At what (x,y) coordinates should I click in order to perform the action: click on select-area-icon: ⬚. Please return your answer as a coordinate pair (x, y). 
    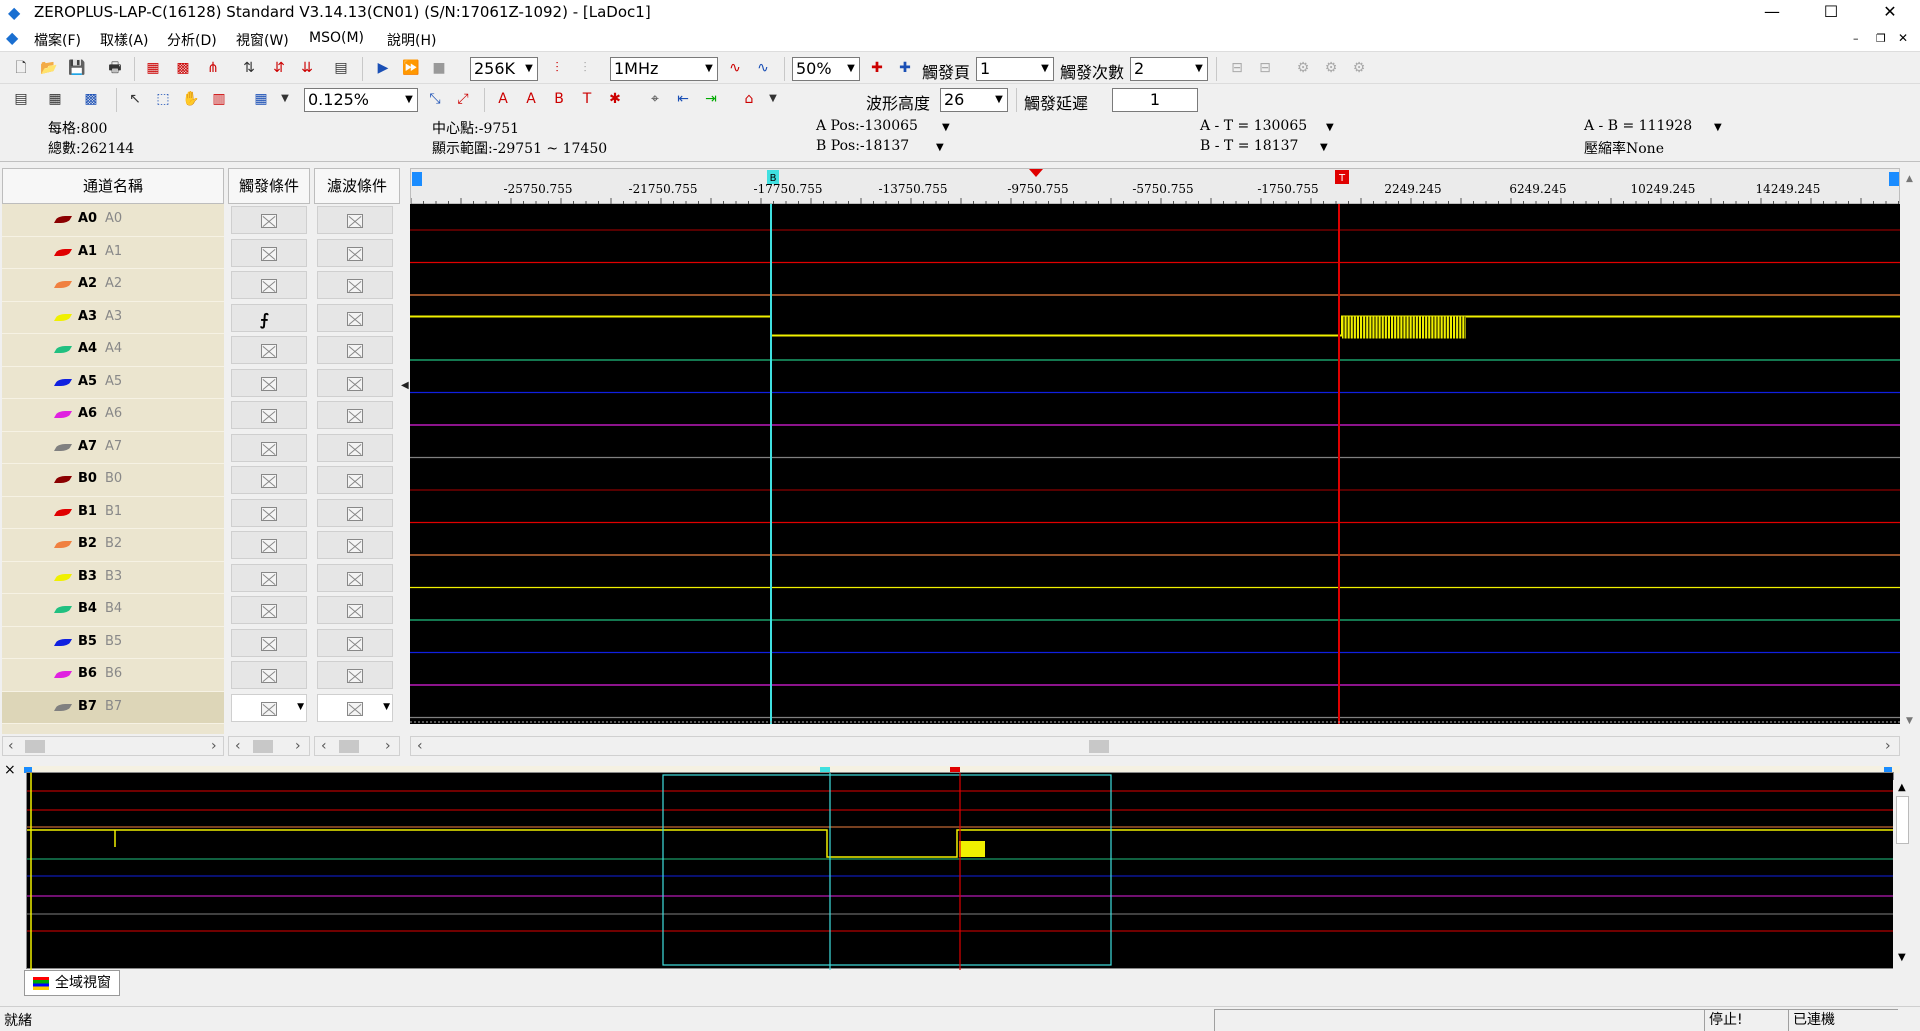
    Looking at the image, I should click on (163, 99).